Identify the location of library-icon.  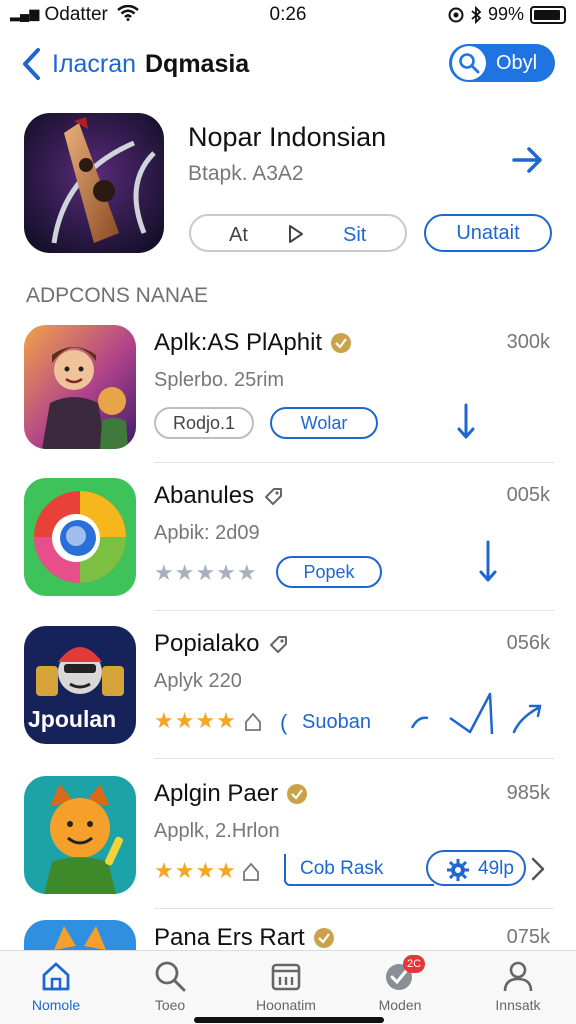
(286, 977).